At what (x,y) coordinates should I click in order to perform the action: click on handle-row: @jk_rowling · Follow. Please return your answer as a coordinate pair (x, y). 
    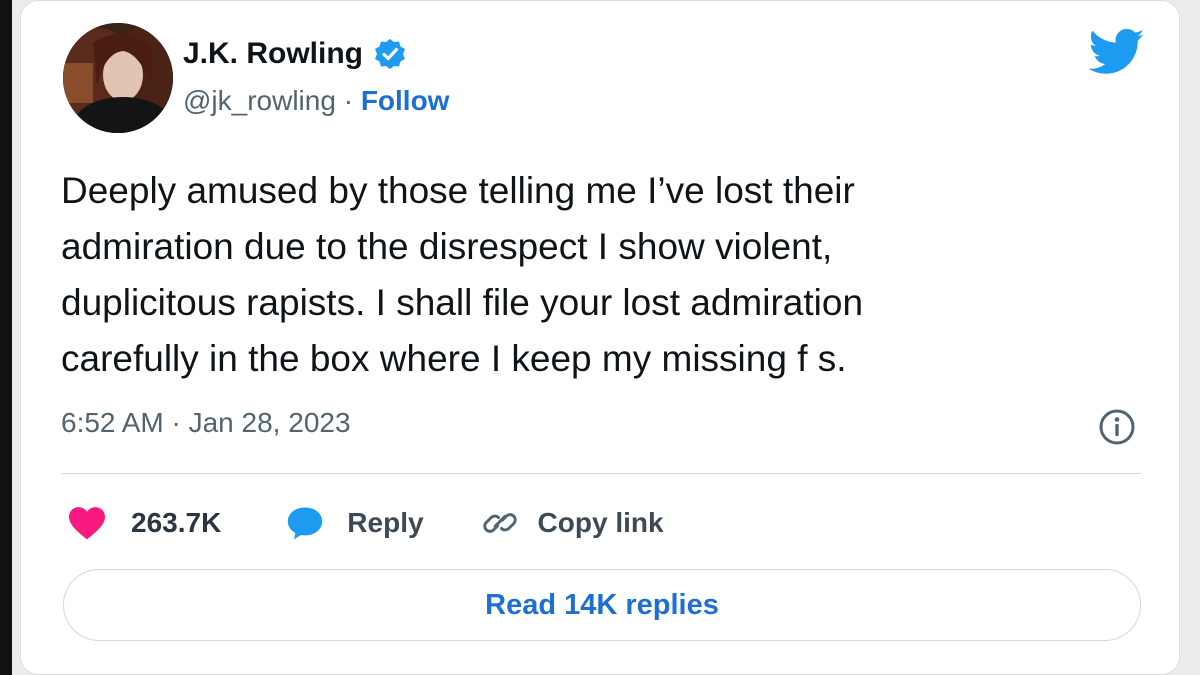
    Looking at the image, I should click on (316, 101).